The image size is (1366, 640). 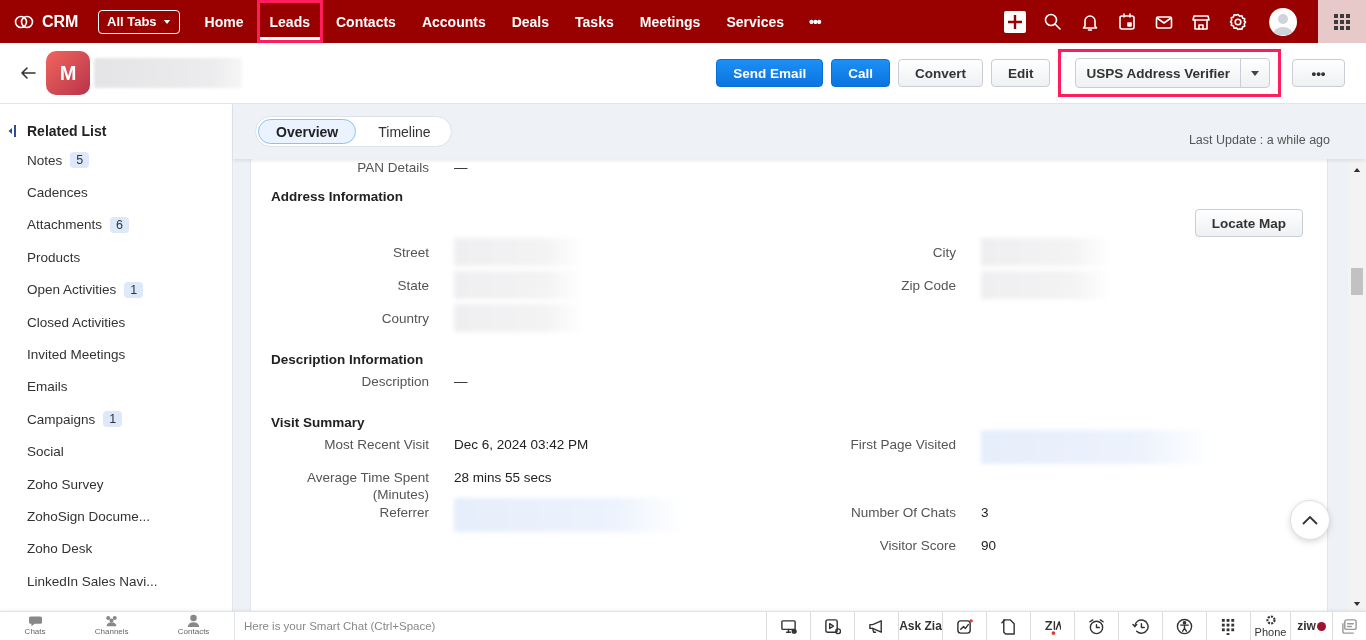 What do you see at coordinates (1259, 139) in the screenshot?
I see `last-update-text: Last Update : a while ago` at bounding box center [1259, 139].